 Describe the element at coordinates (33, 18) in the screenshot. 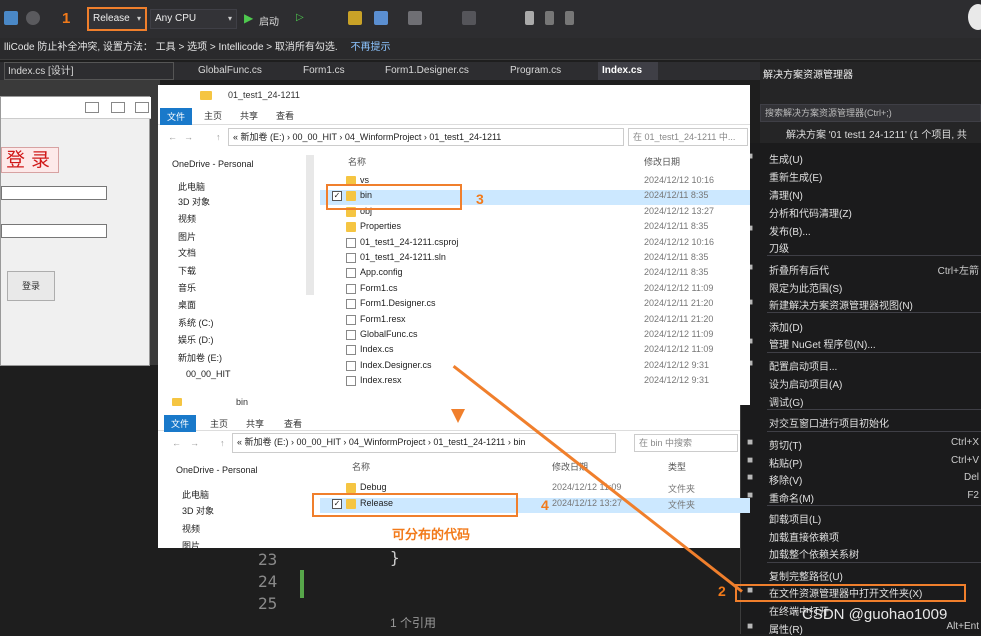

I see `undo-icon` at that location.